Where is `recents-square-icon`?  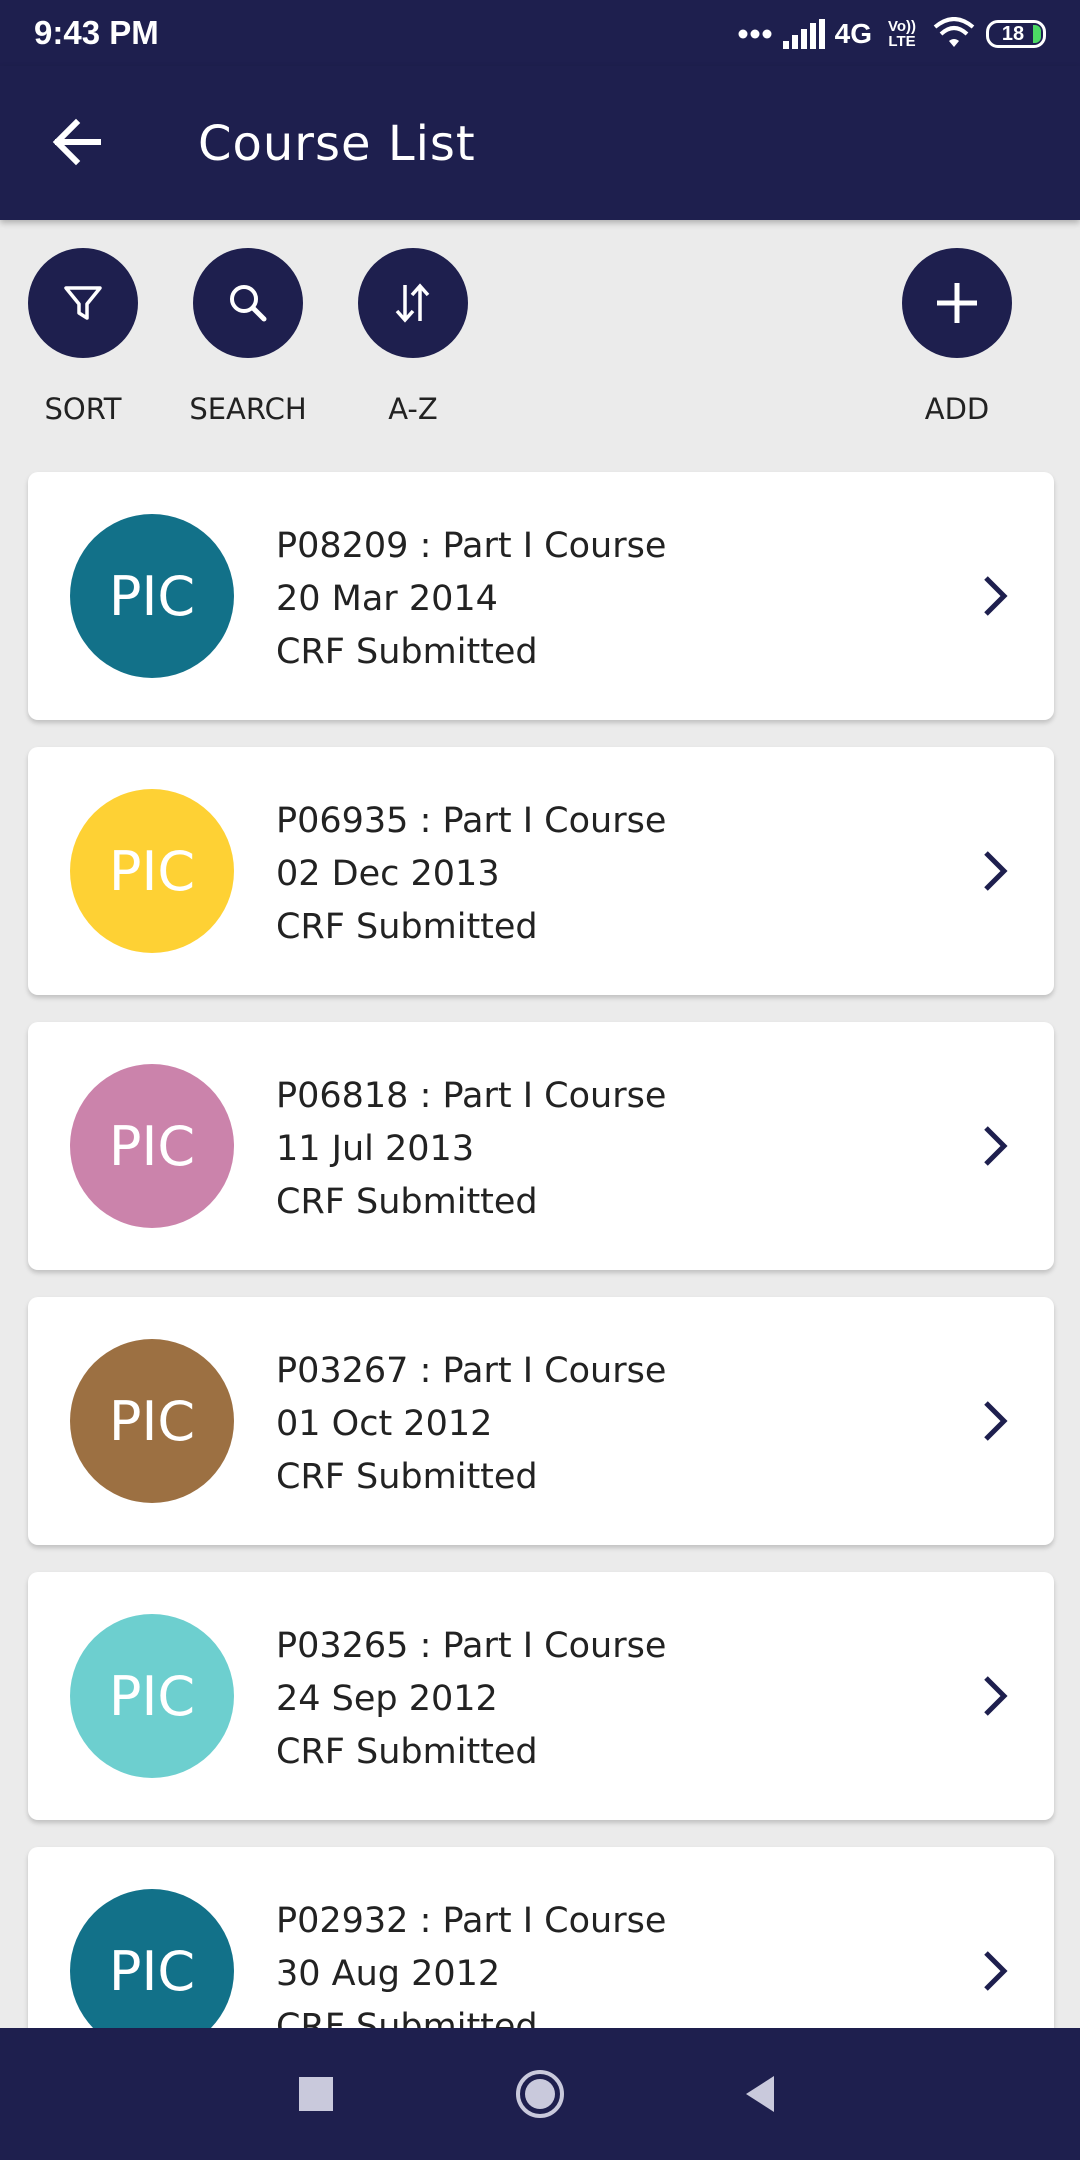 recents-square-icon is located at coordinates (316, 2094).